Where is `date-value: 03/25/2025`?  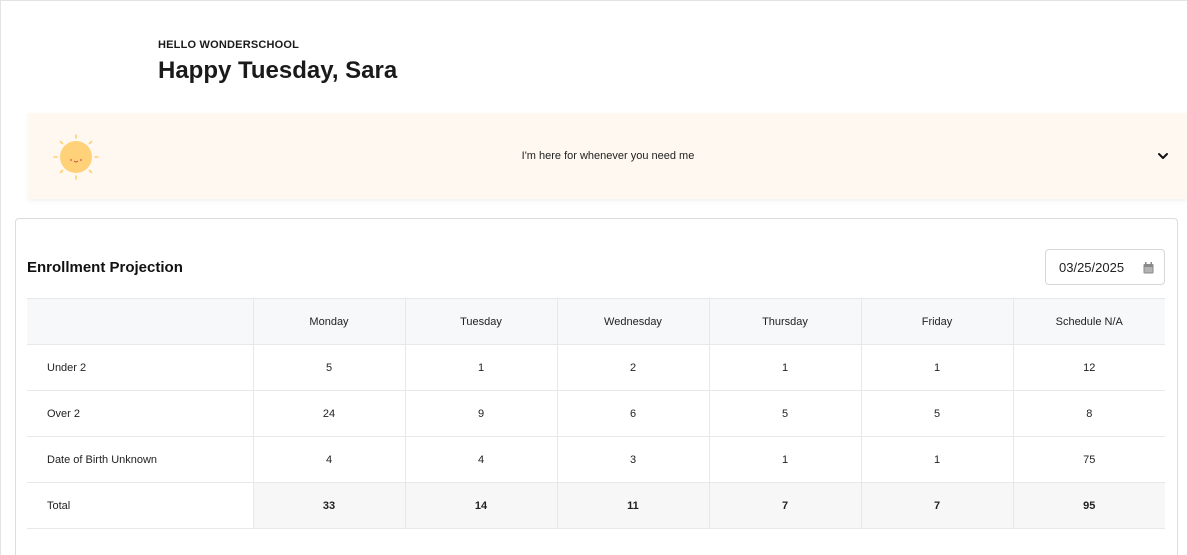
date-value: 03/25/2025 is located at coordinates (1092, 267).